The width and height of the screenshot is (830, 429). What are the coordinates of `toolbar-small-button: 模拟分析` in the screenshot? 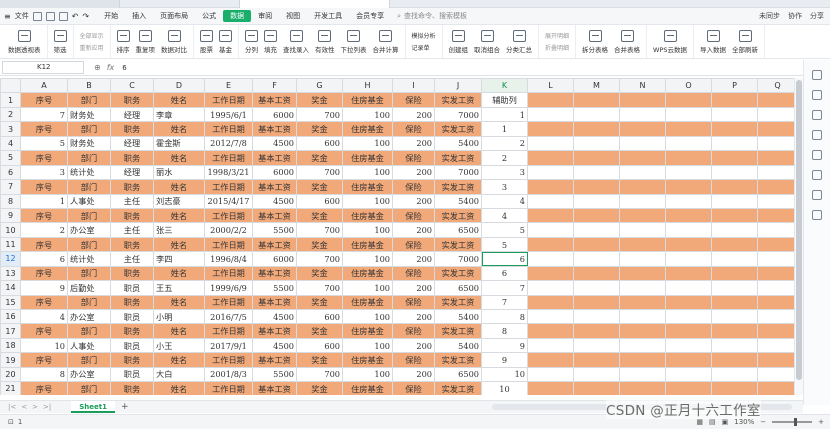 It's located at (424, 35).